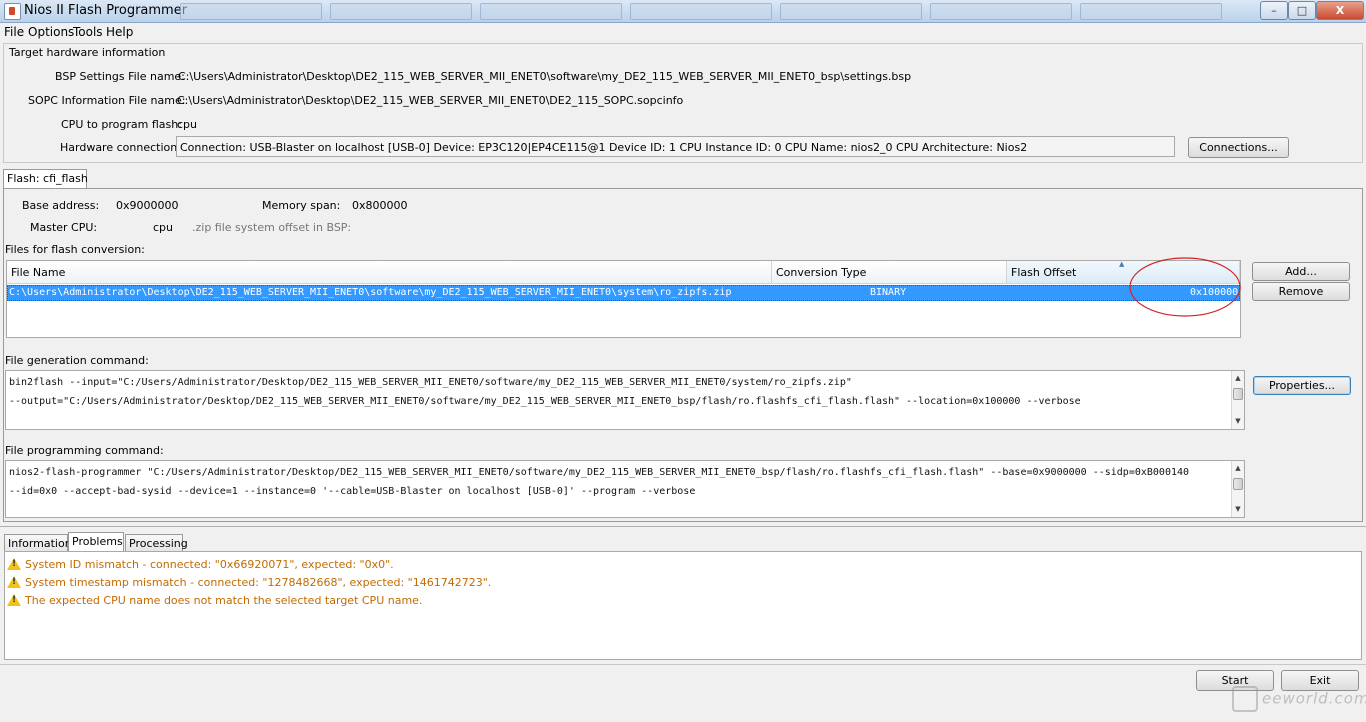 The height and width of the screenshot is (722, 1366). Describe the element at coordinates (84, 450) in the screenshot. I see `file-programming-label: File programming command:` at that location.